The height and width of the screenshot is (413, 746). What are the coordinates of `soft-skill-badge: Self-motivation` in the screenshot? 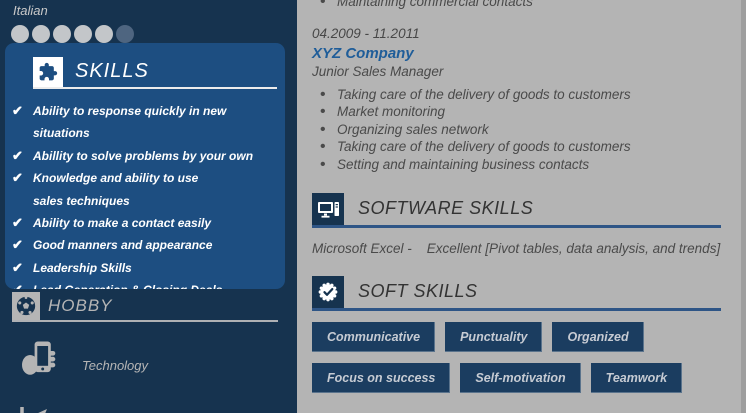 It's located at (520, 378).